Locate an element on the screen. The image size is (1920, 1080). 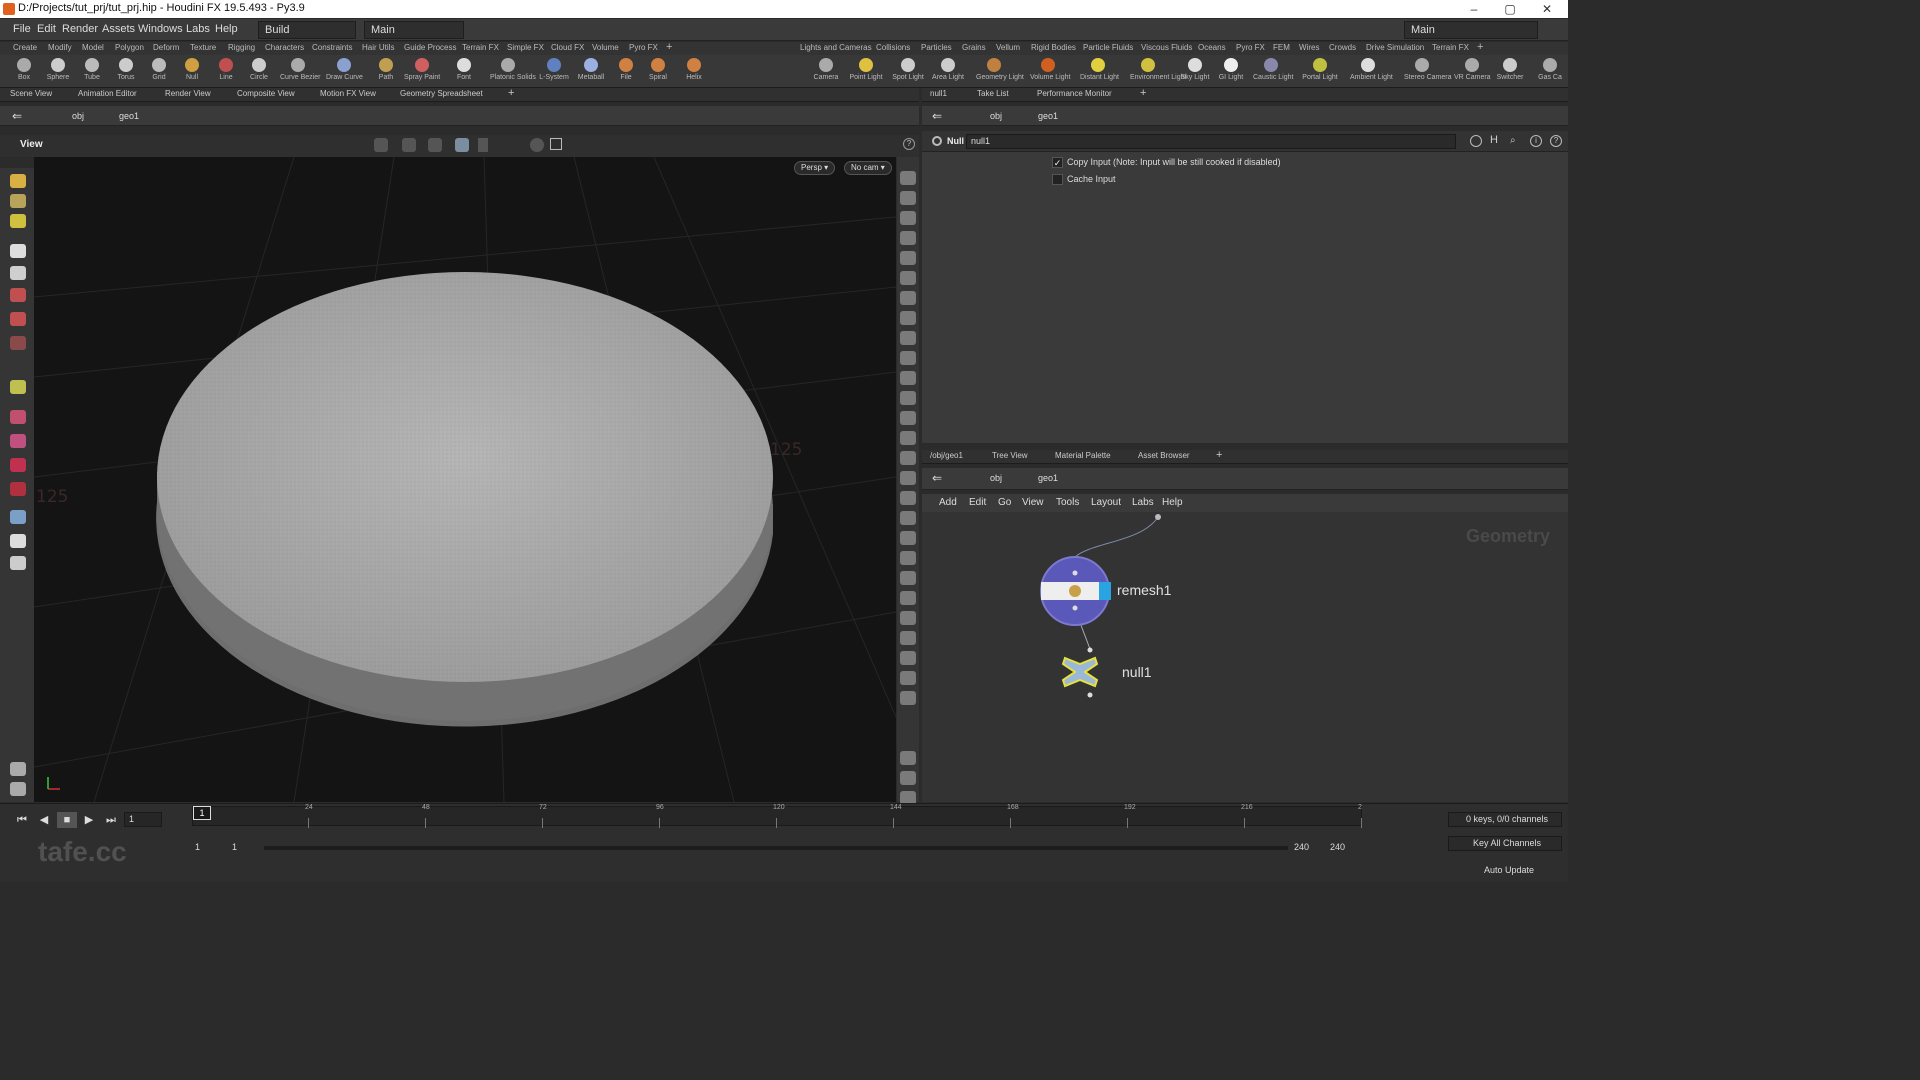
shelf-tool: Ambient Light is located at coordinates (1371, 71).